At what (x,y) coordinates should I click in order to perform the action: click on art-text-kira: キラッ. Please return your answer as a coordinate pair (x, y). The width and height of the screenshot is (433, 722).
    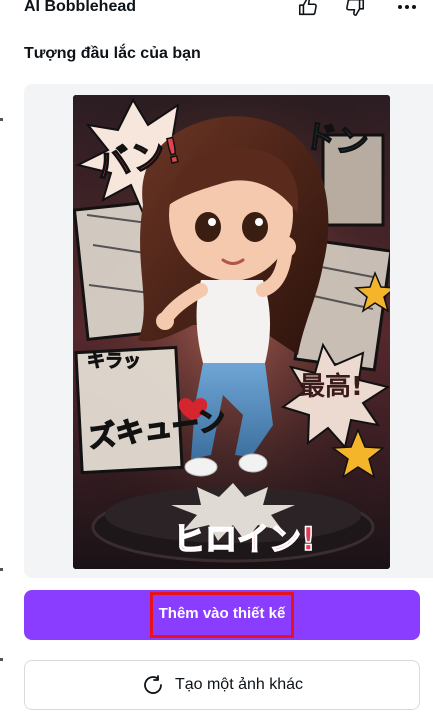
    Looking at the image, I should click on (114, 361).